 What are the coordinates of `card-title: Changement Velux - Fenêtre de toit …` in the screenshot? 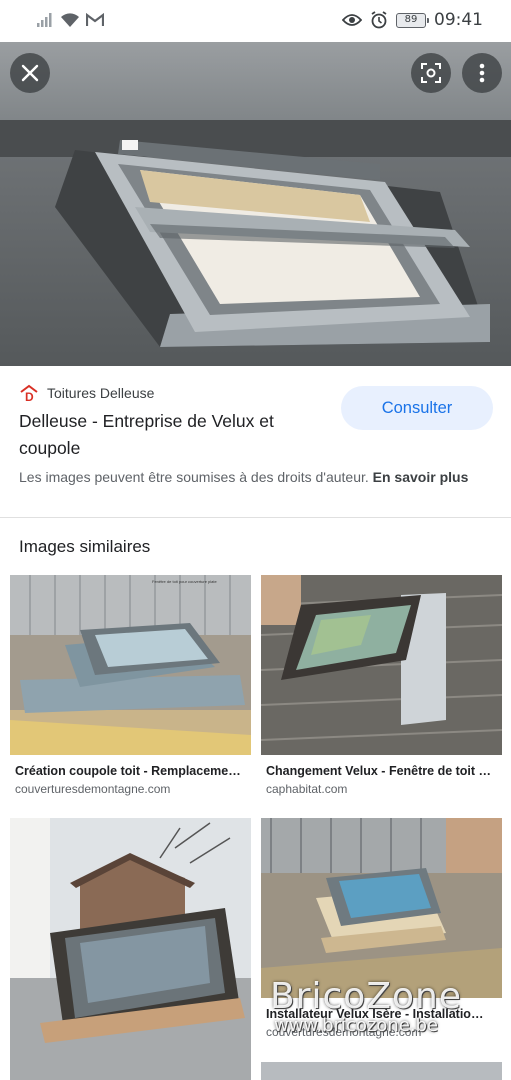 It's located at (379, 771).